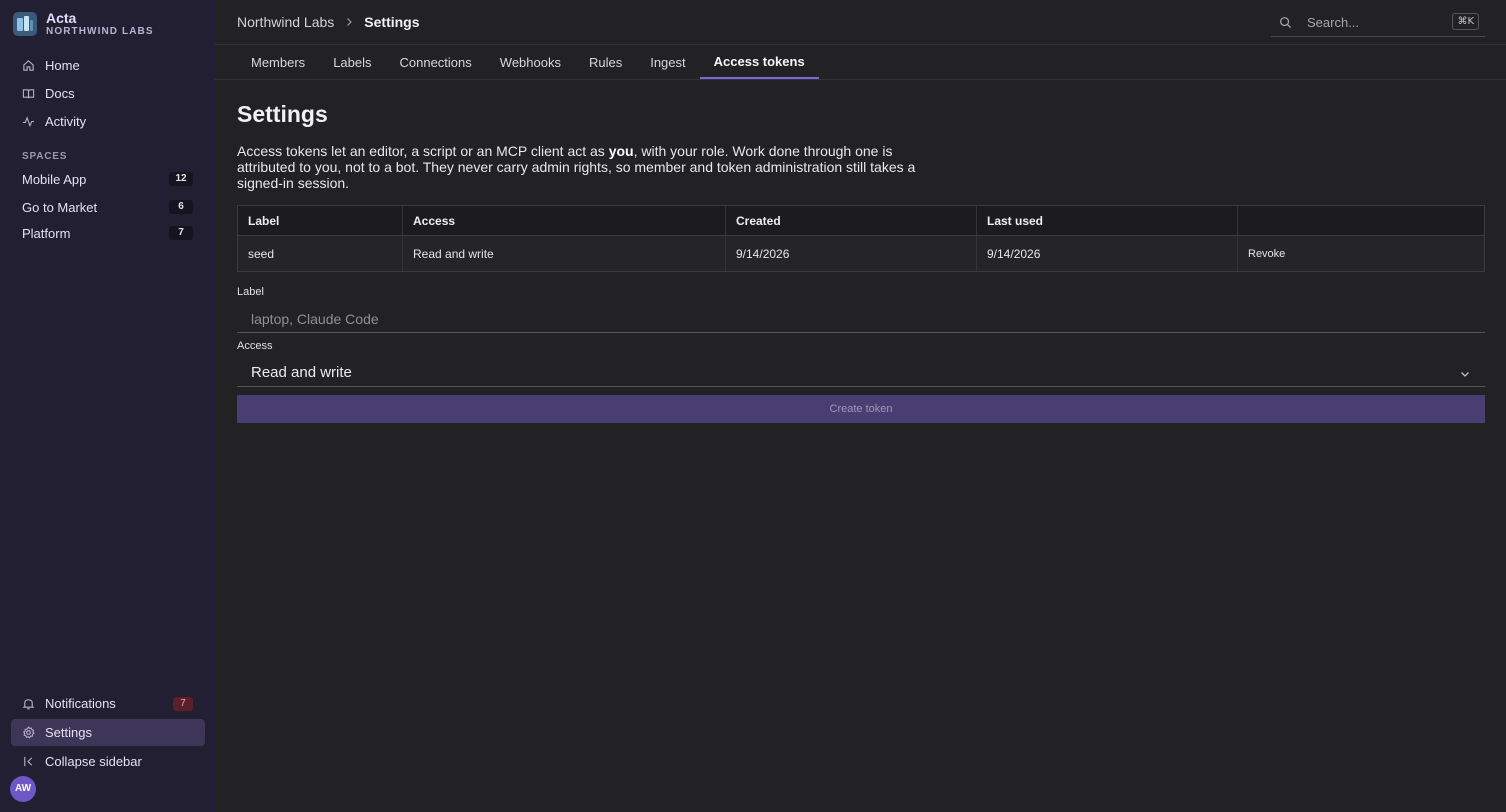 The height and width of the screenshot is (812, 1506). What do you see at coordinates (350, 22) in the screenshot?
I see `chevron-right-icon` at bounding box center [350, 22].